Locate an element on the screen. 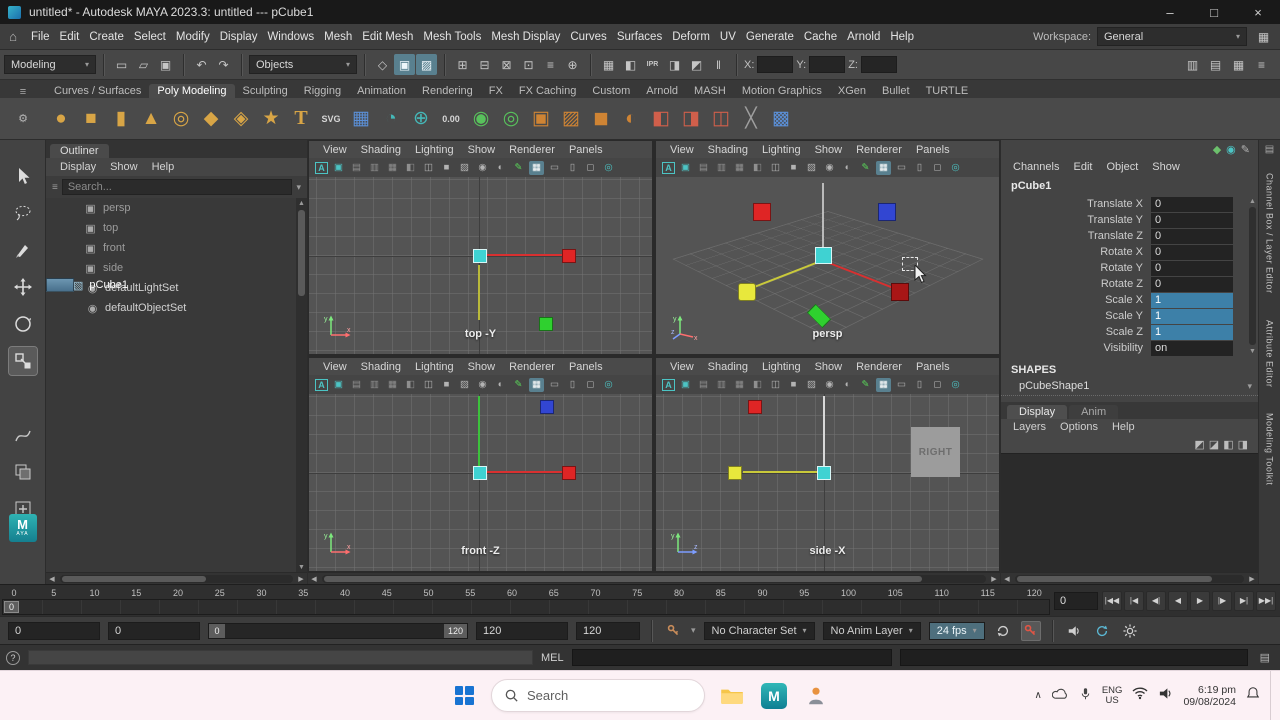  cube-yellow is located at coordinates (735, 473).